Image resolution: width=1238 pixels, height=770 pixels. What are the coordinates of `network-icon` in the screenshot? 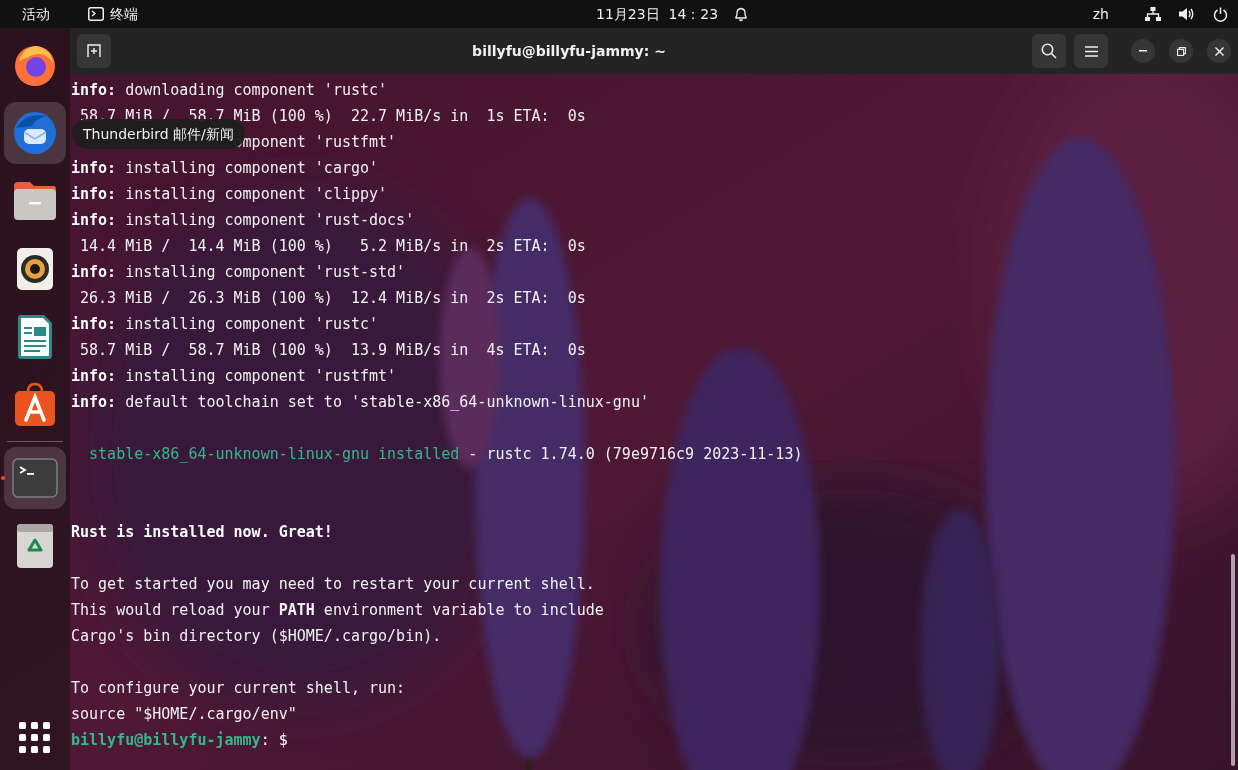 It's located at (1153, 14).